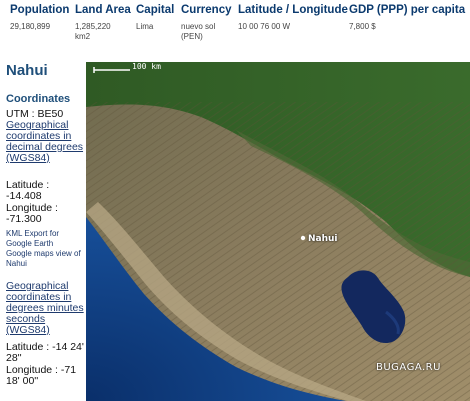 This screenshot has width=470, height=401. Describe the element at coordinates (27, 70) in the screenshot. I see `place-title: Nahui` at that location.